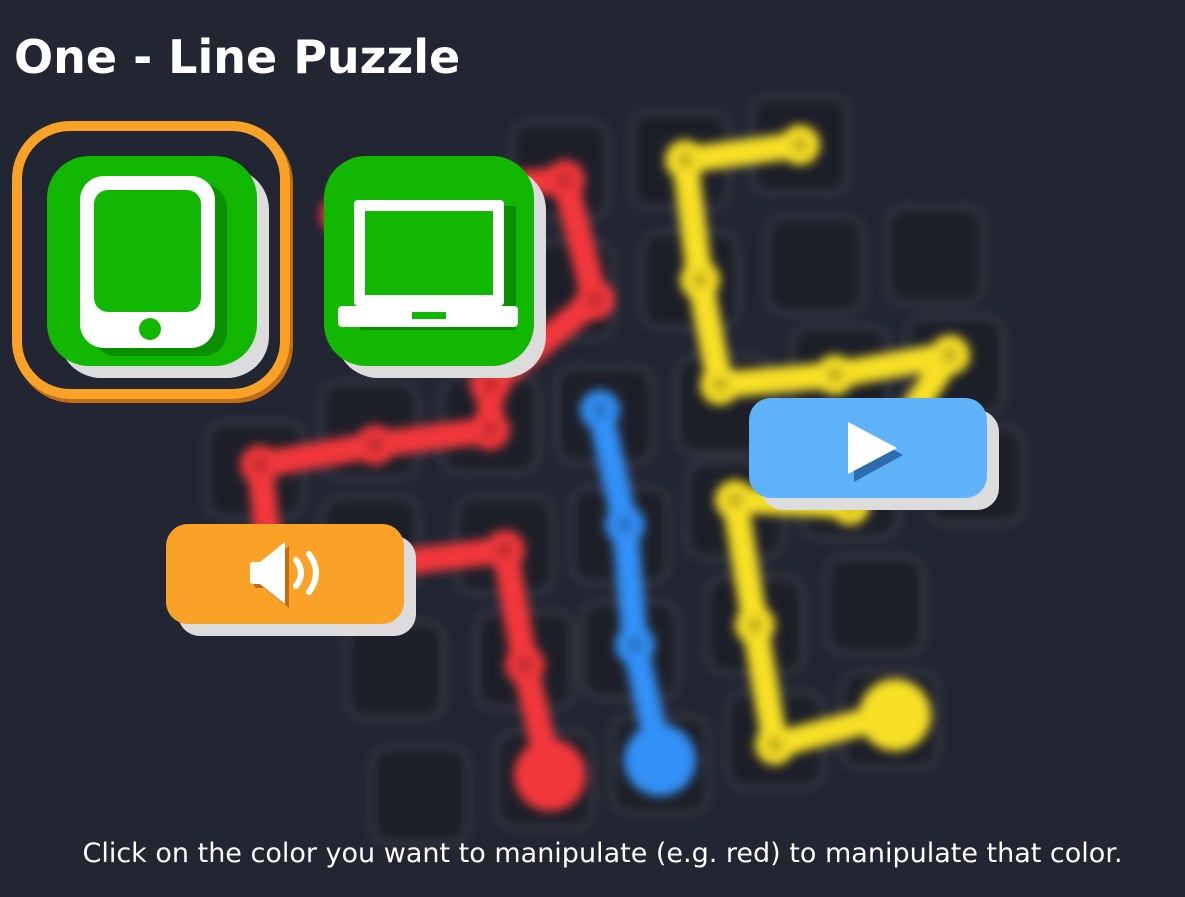 This screenshot has width=1185, height=897. Describe the element at coordinates (660, 760) in the screenshot. I see `blue-path-endpoint` at that location.